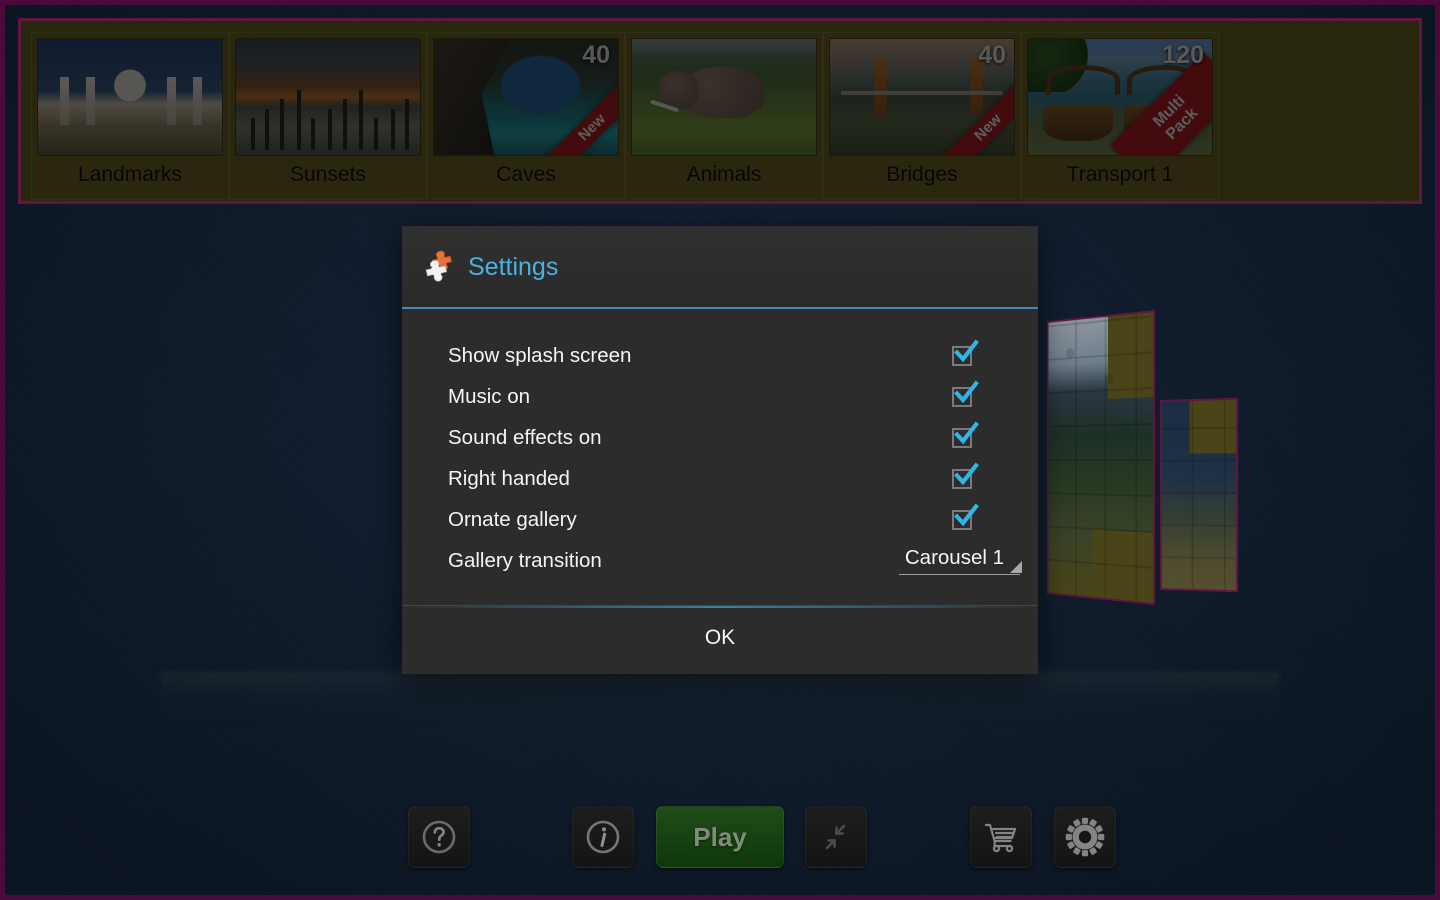 Image resolution: width=1440 pixels, height=900 pixels. What do you see at coordinates (1016, 567) in the screenshot?
I see `dropdown-caret-icon` at bounding box center [1016, 567].